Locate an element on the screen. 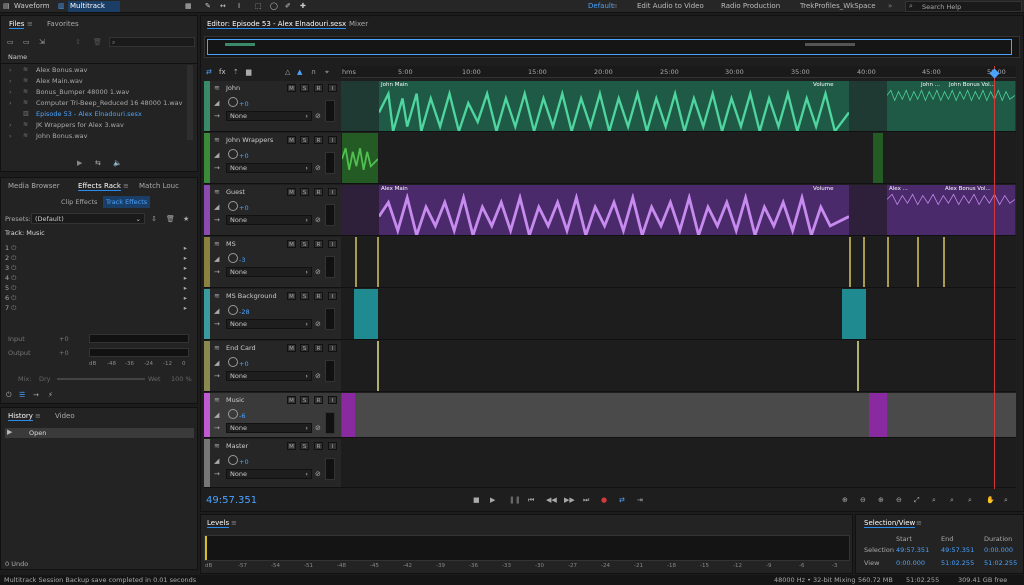  workspace-edit-audio-video: Edit Audio to Video is located at coordinates (670, 6).